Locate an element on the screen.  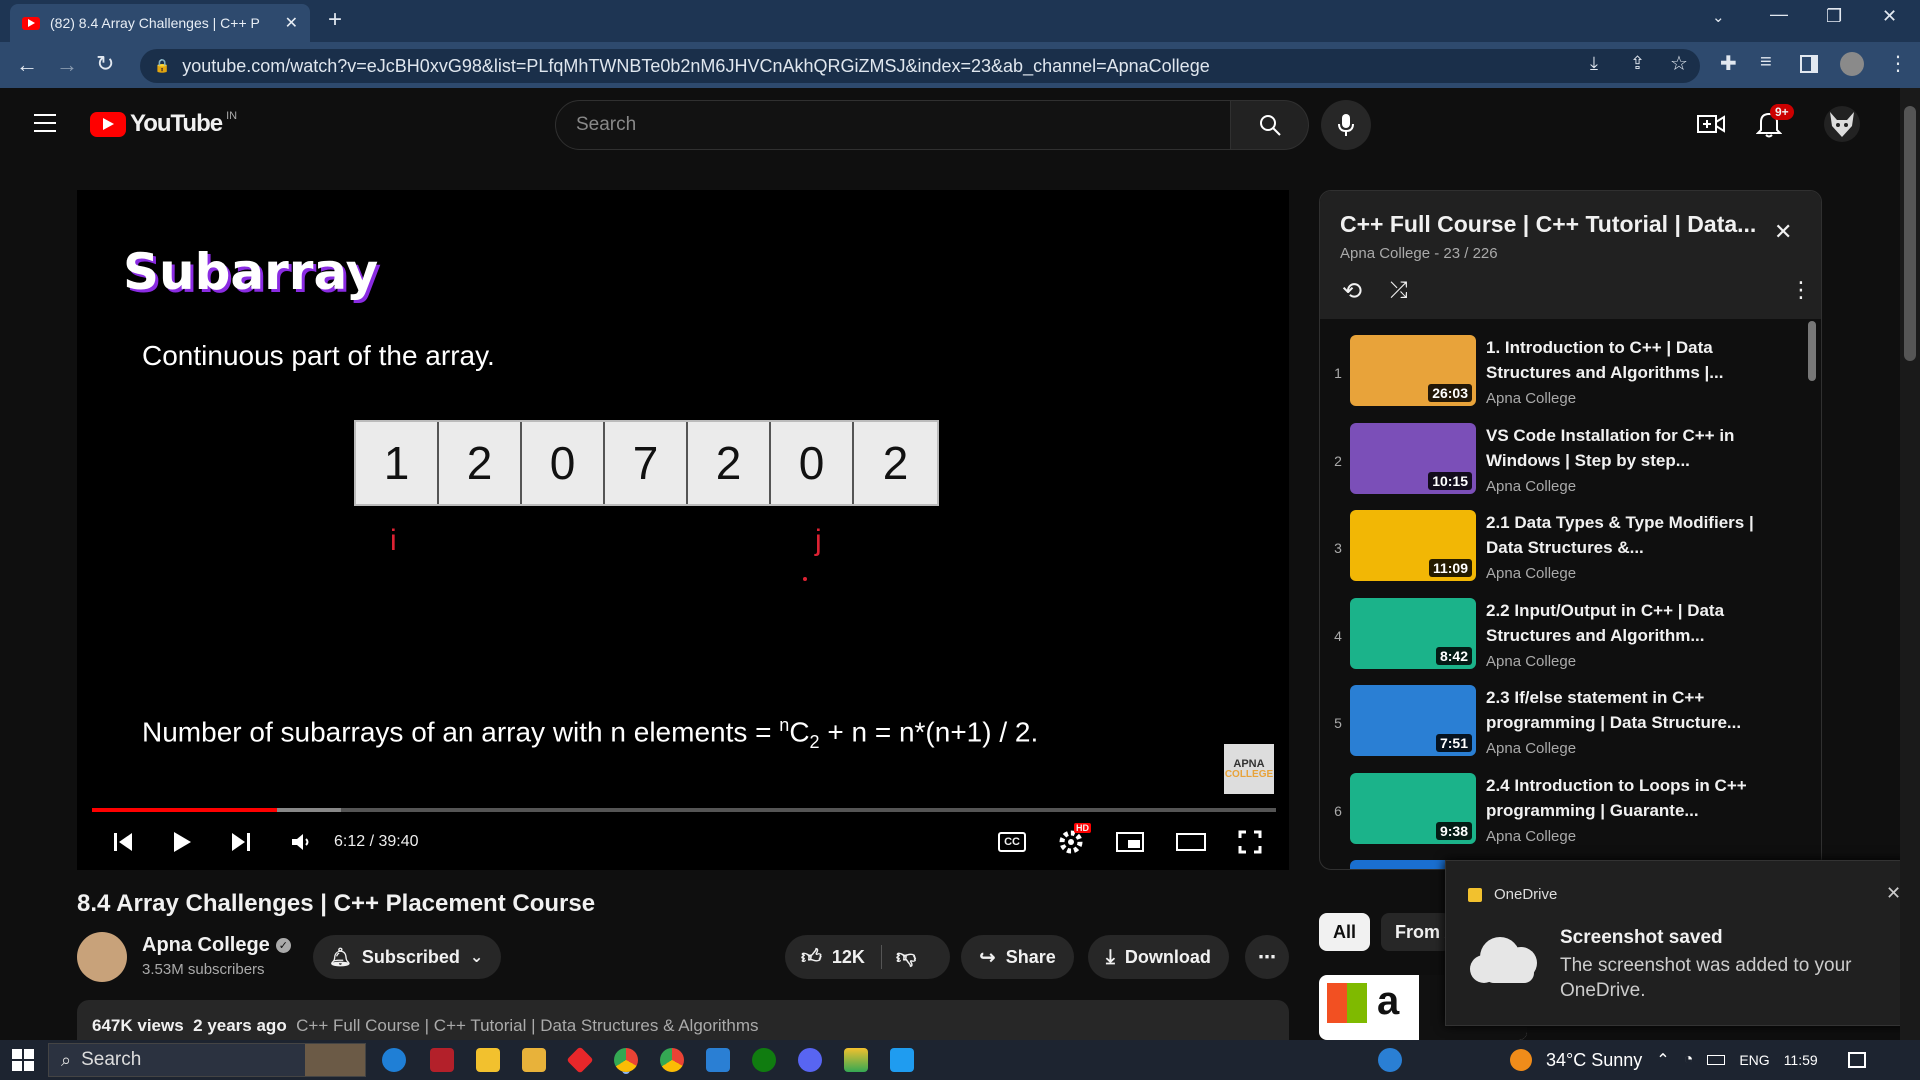
install-icon: ⤓ is located at coordinates (1594, 63).